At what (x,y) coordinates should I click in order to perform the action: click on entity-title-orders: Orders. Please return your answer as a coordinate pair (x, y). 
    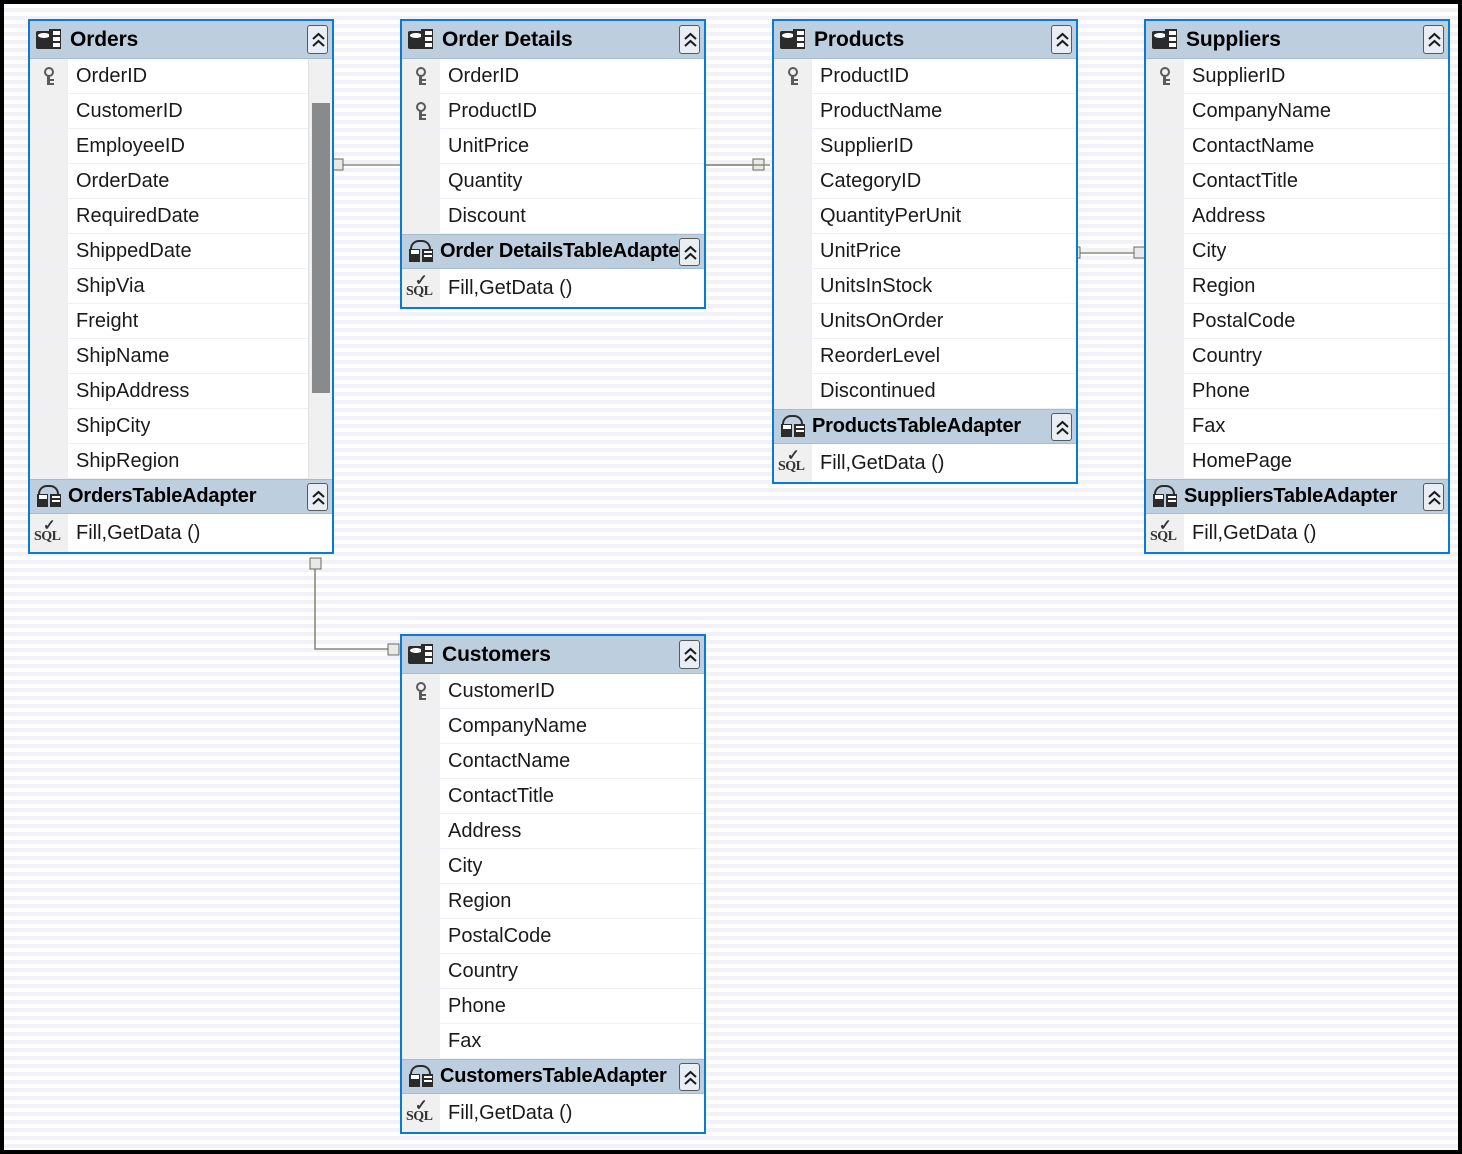
    Looking at the image, I should click on (181, 40).